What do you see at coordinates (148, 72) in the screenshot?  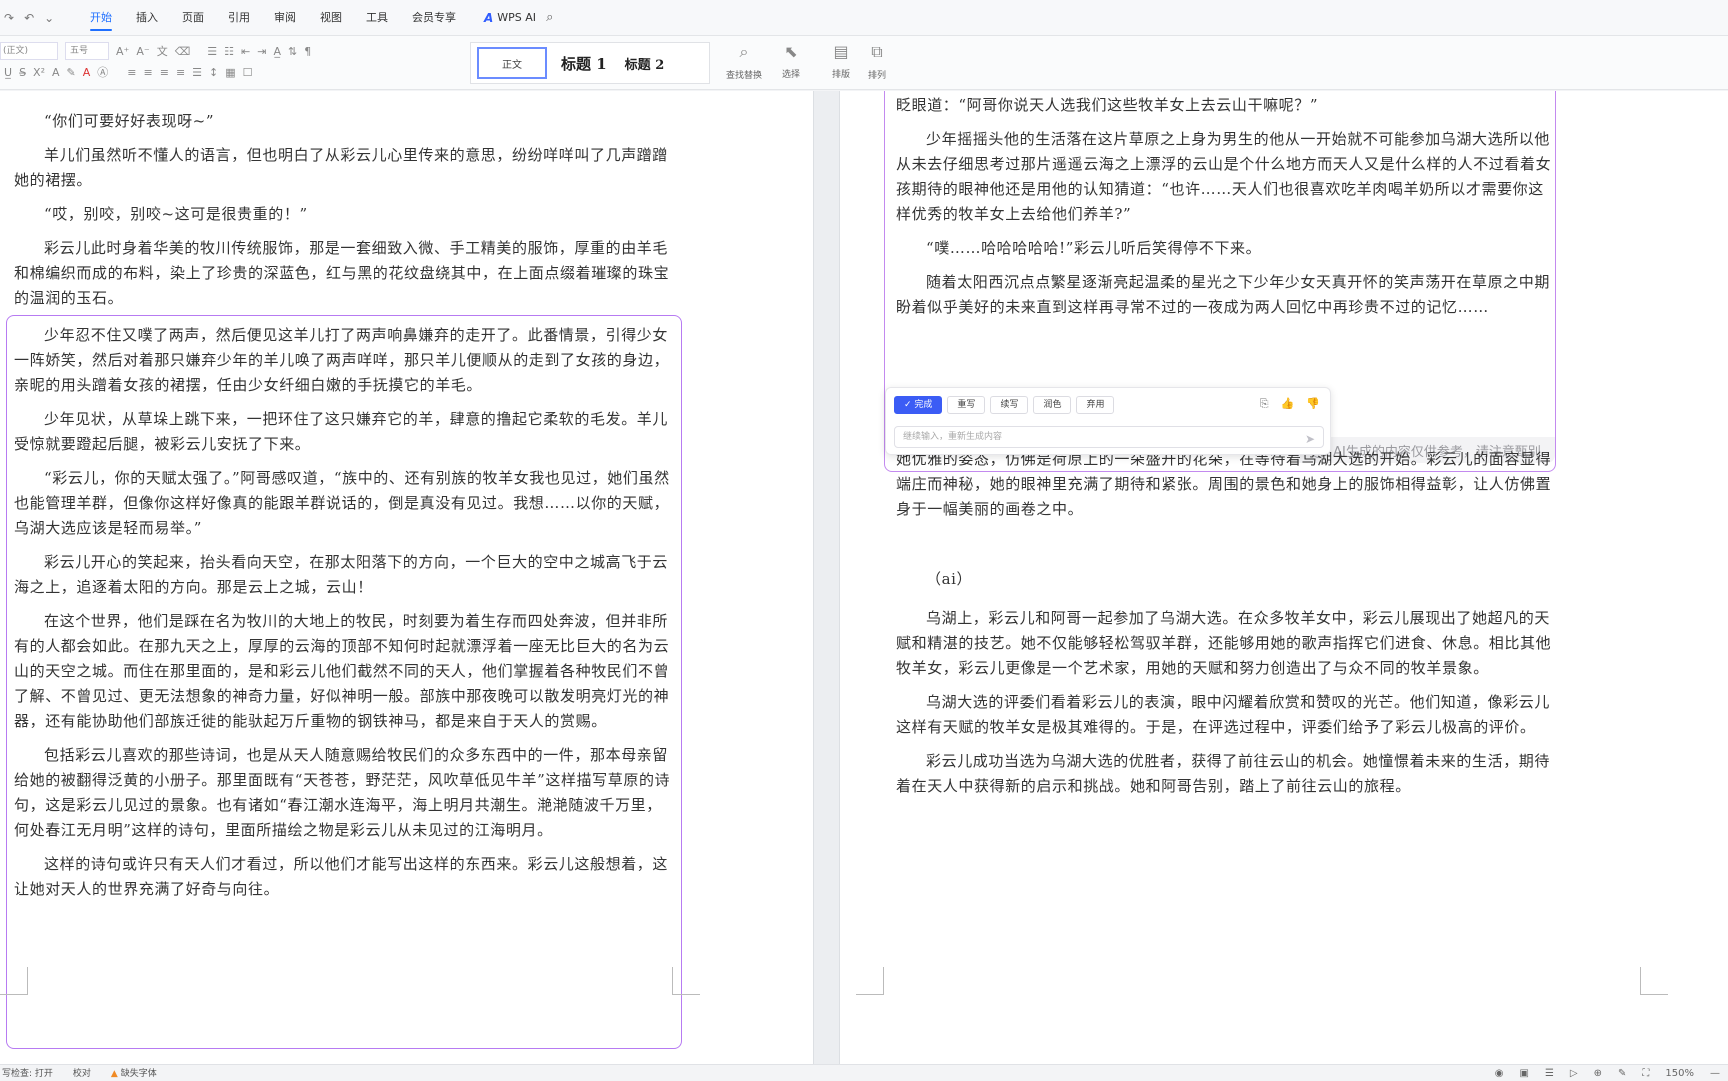 I see `align-center-icon: ≡` at bounding box center [148, 72].